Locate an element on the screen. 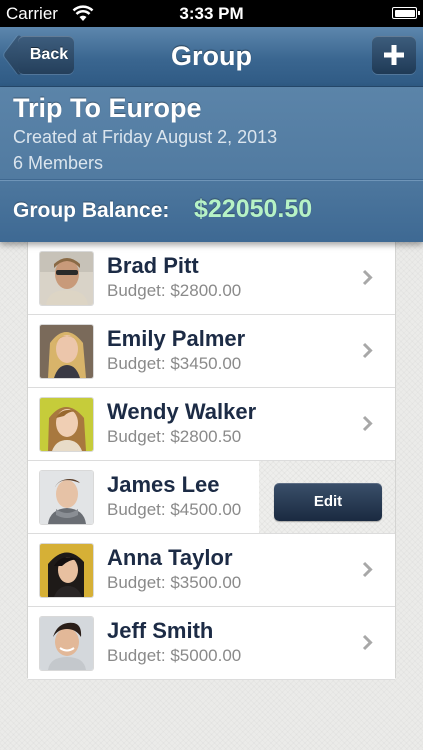 This screenshot has height=750, width=423. member-row: Jeff Smith Budget: $5000.00 is located at coordinates (211, 643).